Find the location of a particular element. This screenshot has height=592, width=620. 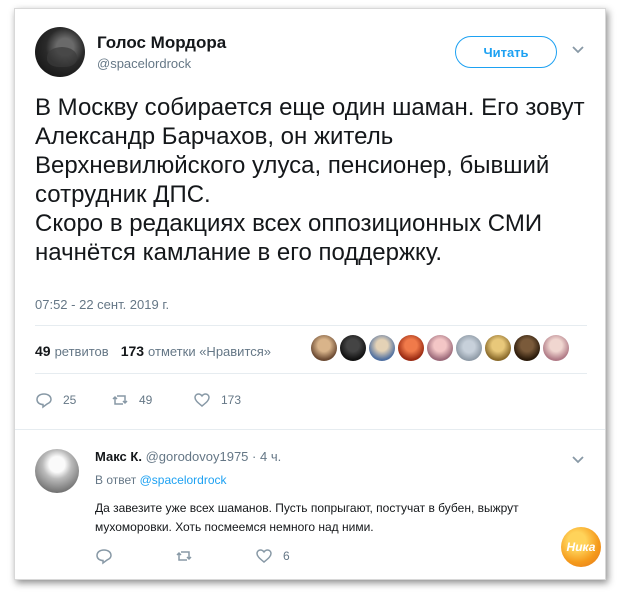

engagement-stats: 49 ретвитов 173 отметки «Нравится» is located at coordinates (153, 351).